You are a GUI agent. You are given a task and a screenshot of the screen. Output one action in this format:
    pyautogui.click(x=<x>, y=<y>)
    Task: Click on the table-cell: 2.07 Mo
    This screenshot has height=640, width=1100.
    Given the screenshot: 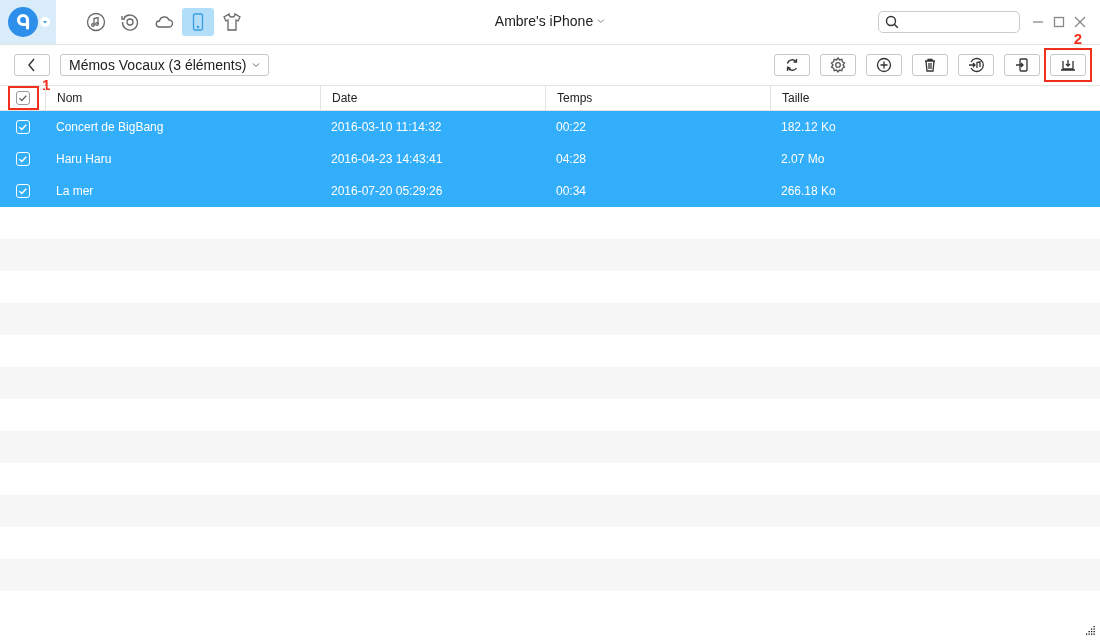 What is the action you would take?
    pyautogui.click(x=803, y=159)
    